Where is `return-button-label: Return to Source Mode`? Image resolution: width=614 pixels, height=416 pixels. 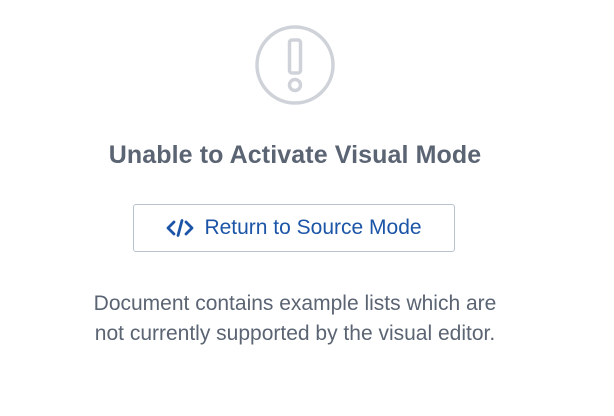
return-button-label: Return to Source Mode is located at coordinates (313, 227).